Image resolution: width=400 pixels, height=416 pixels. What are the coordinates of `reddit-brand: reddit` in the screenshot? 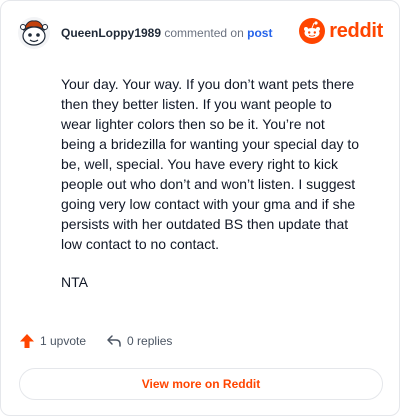 It's located at (341, 31).